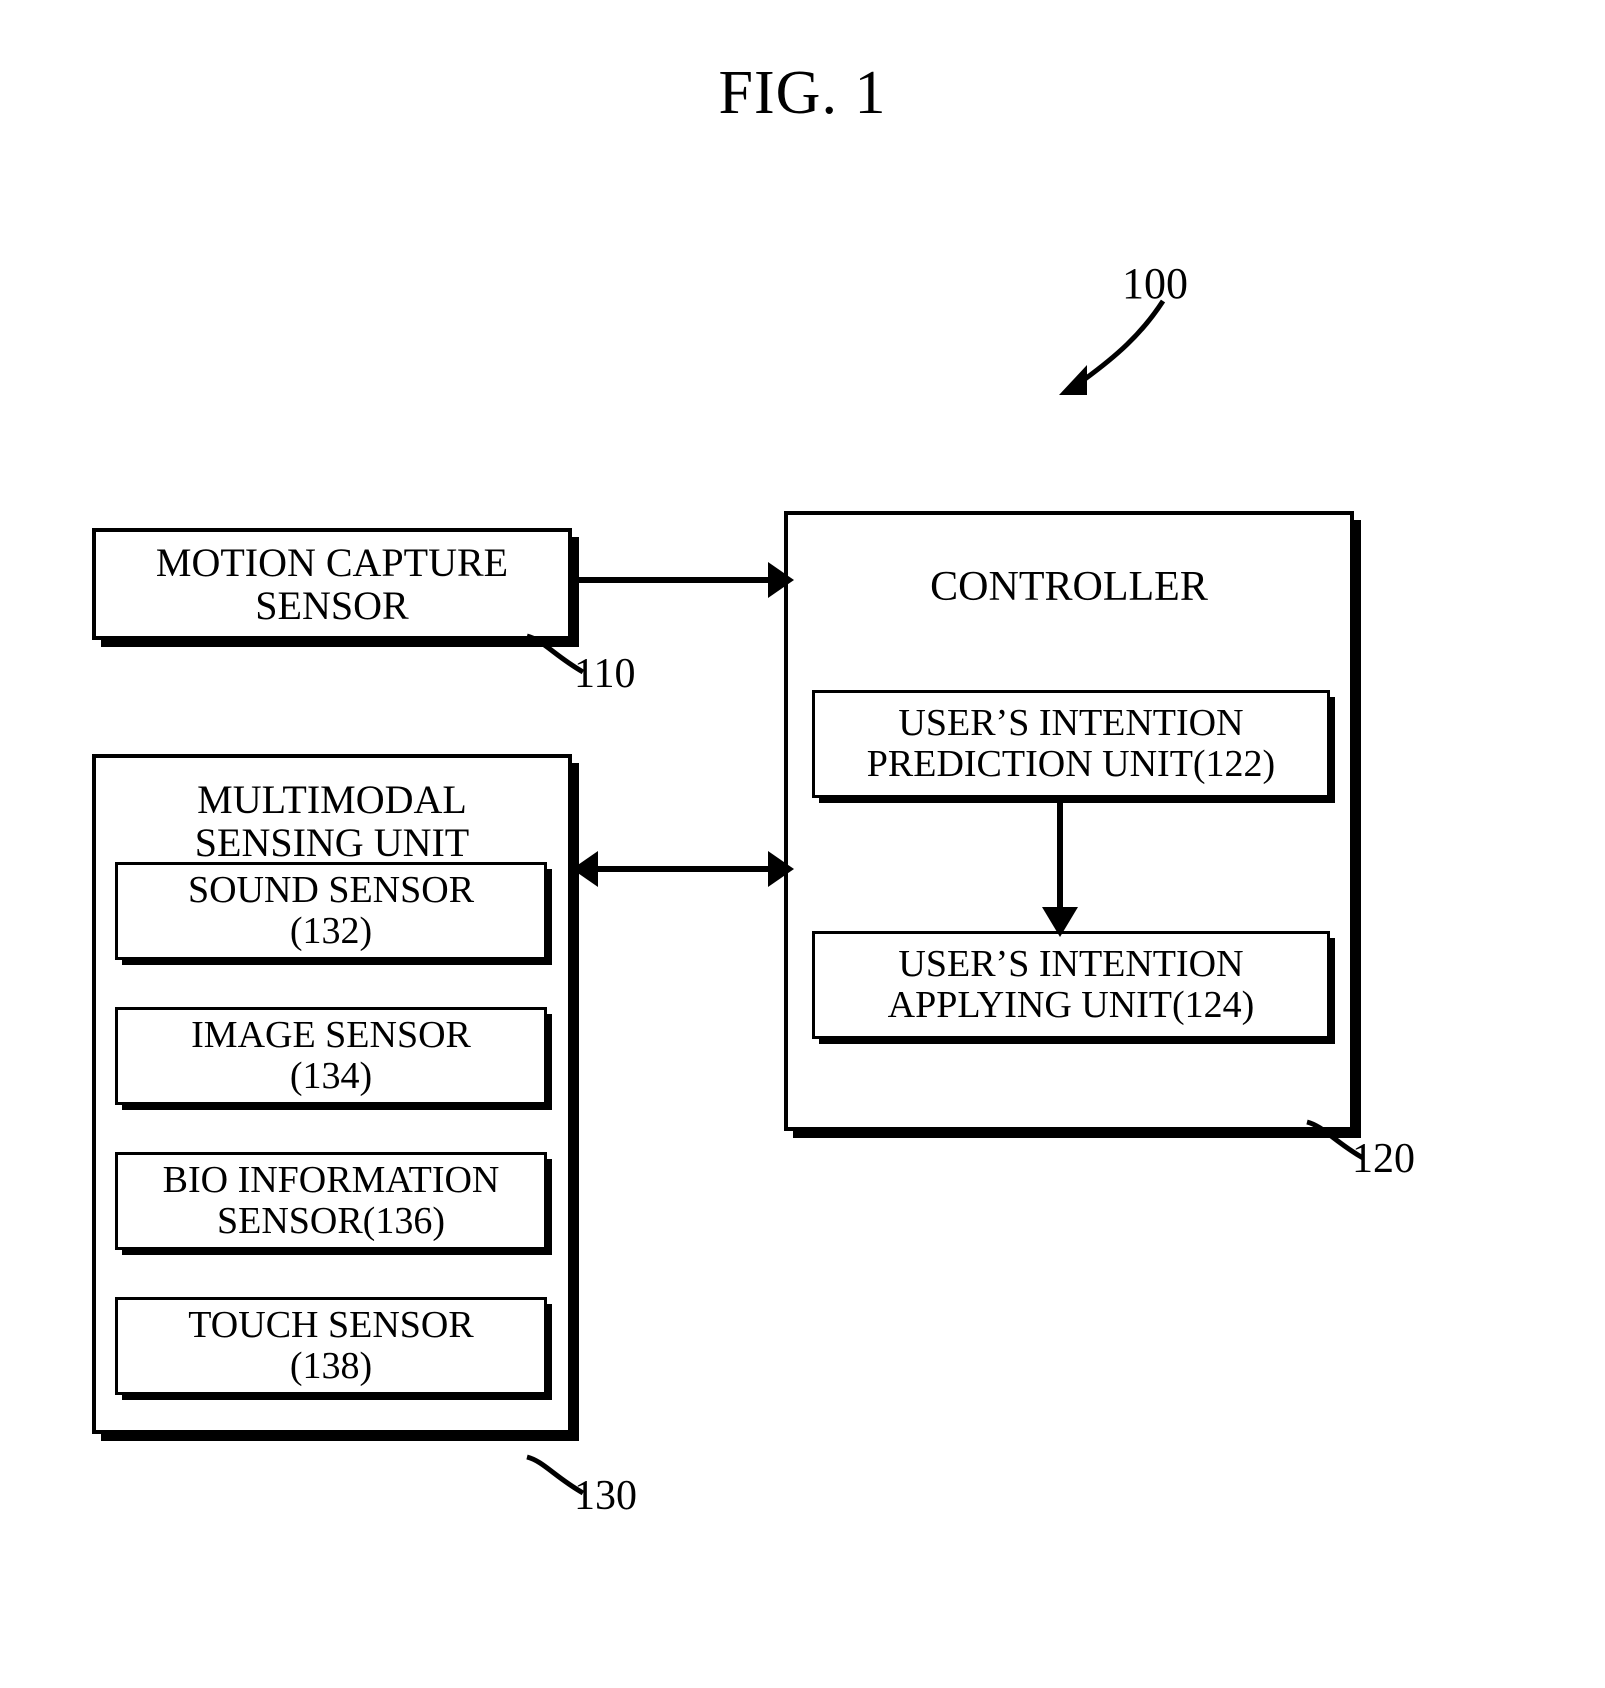 This screenshot has width=1605, height=1688. I want to click on sound-sensor-line1: SOUND SENSOR, so click(331, 889).